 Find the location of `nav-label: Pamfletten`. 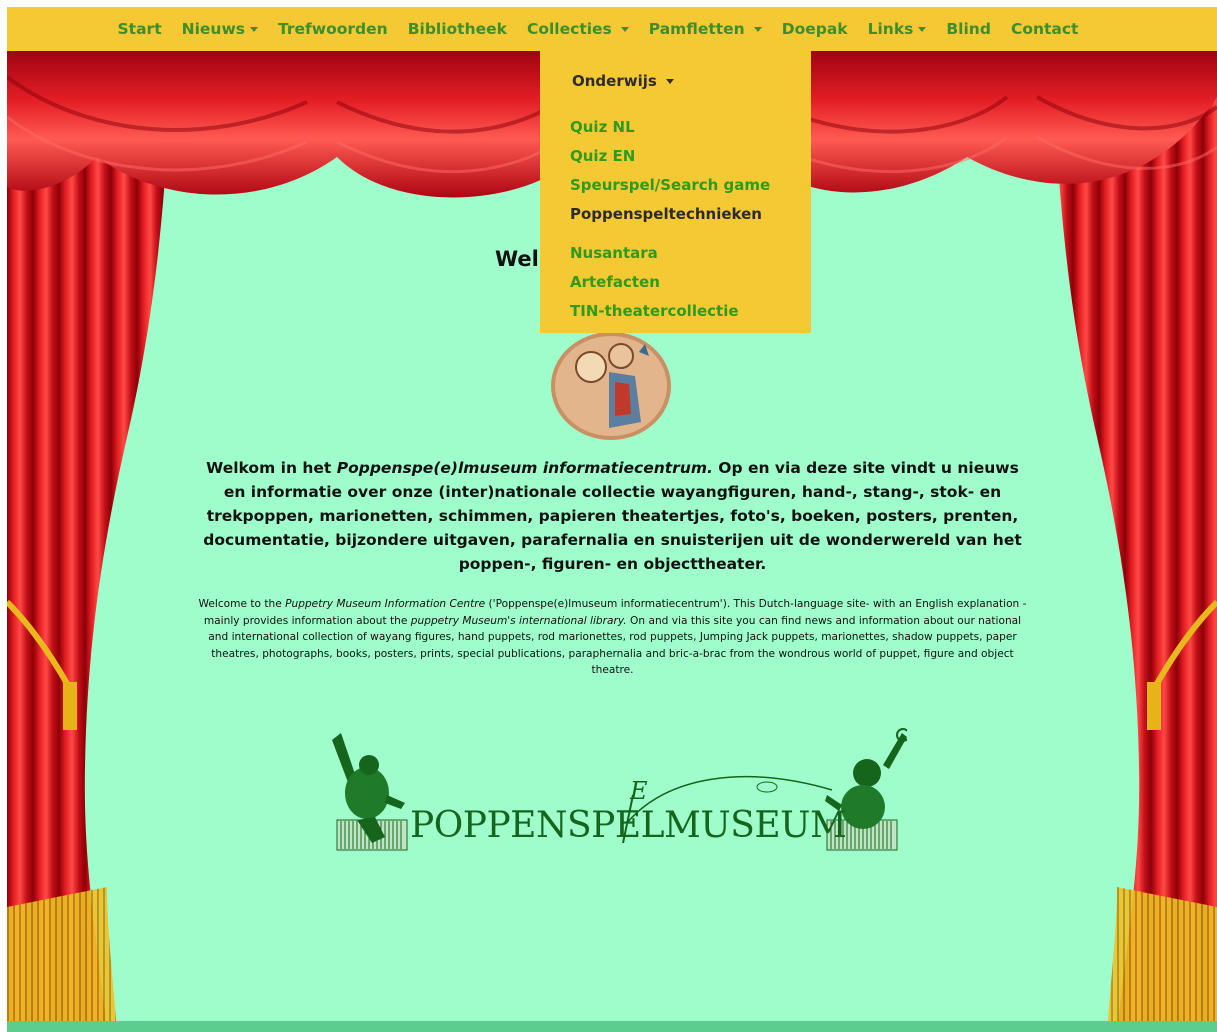

nav-label: Pamfletten is located at coordinates (696, 29).